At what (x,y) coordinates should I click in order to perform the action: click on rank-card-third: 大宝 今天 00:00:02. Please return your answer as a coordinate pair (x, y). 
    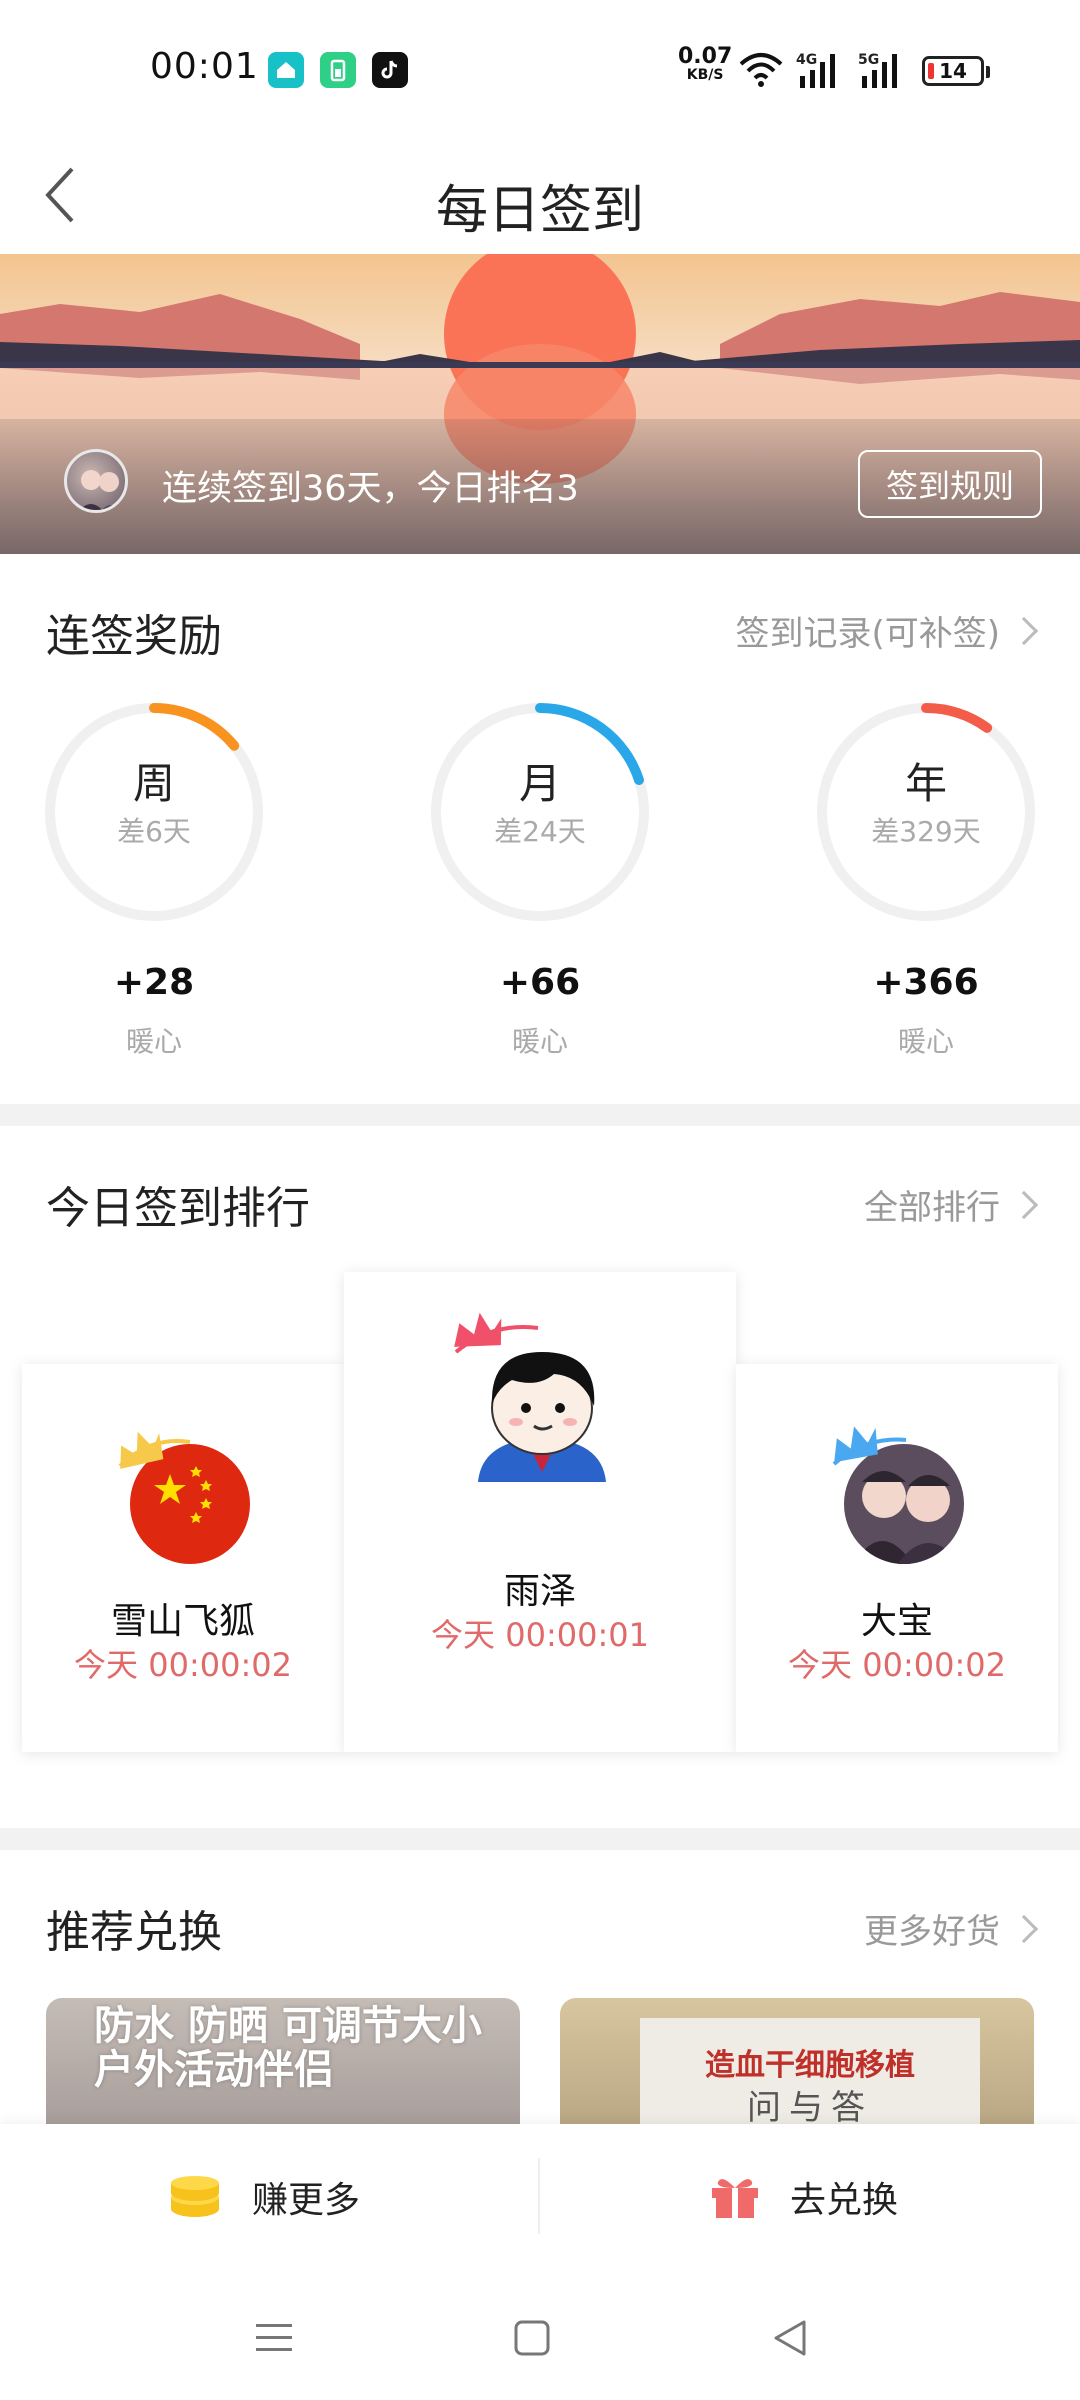
    Looking at the image, I should click on (897, 1558).